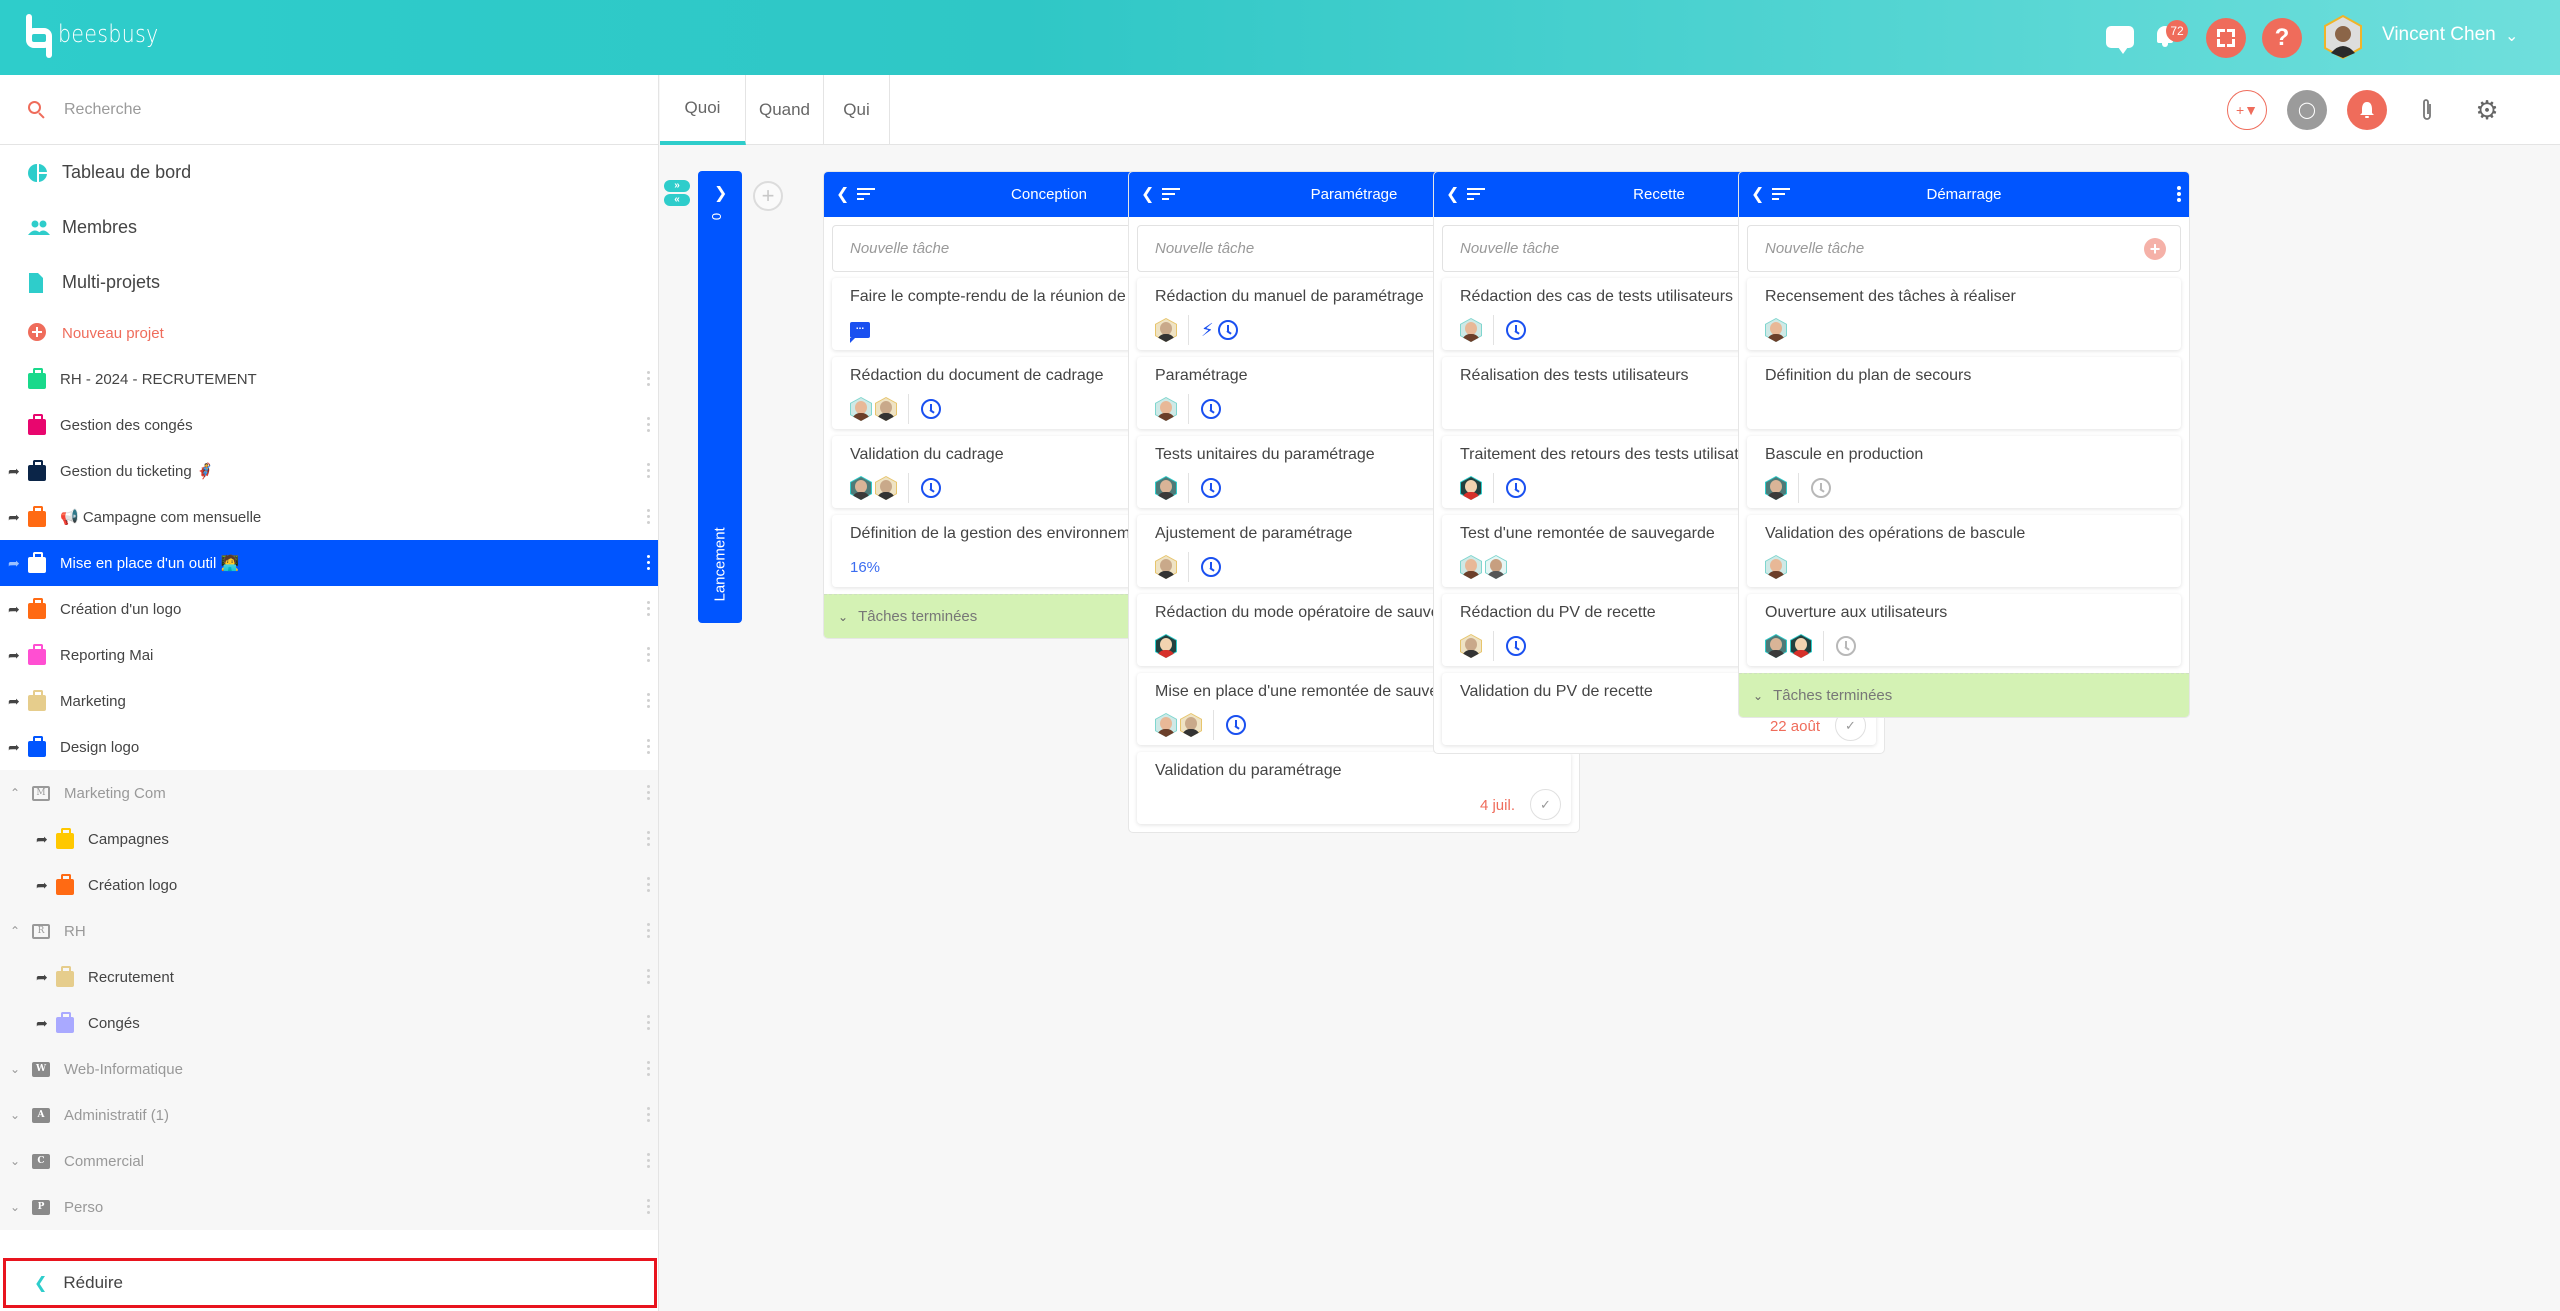  Describe the element at coordinates (703, 110) in the screenshot. I see `tab-quoi: Quoi` at that location.